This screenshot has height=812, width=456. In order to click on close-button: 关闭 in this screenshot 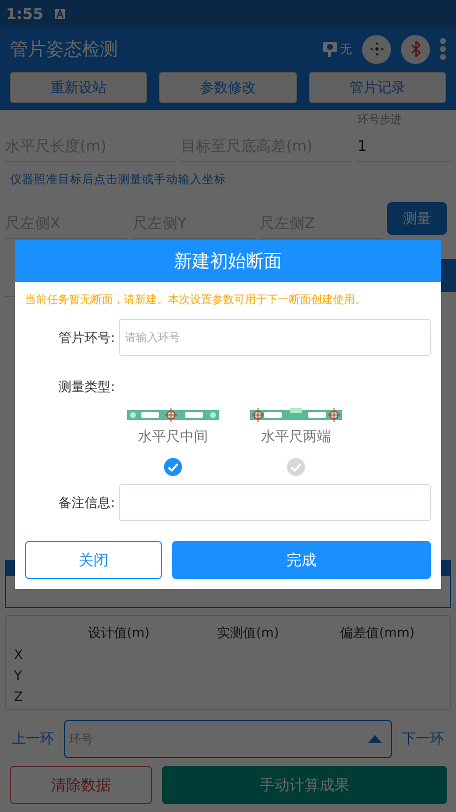, I will do `click(93, 560)`.